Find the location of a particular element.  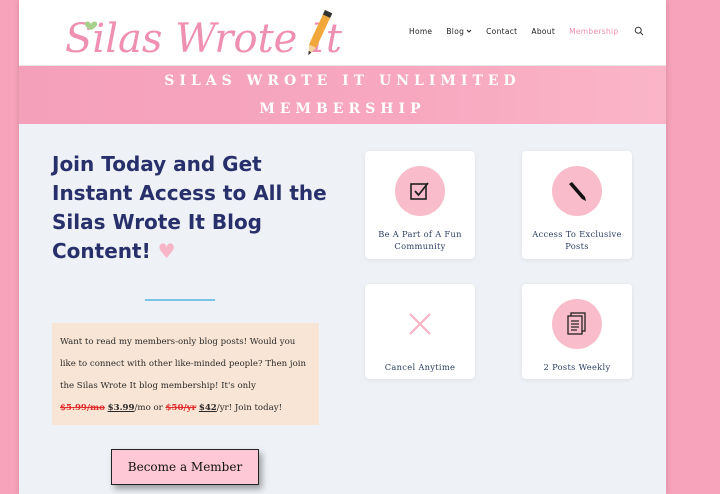

close-icon is located at coordinates (420, 324).